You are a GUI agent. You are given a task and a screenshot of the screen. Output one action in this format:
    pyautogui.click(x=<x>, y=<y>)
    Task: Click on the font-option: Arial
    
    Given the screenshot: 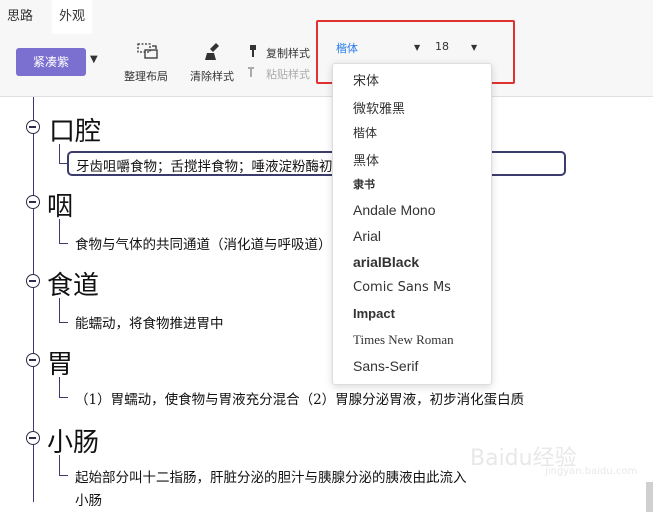 What is the action you would take?
    pyautogui.click(x=367, y=236)
    